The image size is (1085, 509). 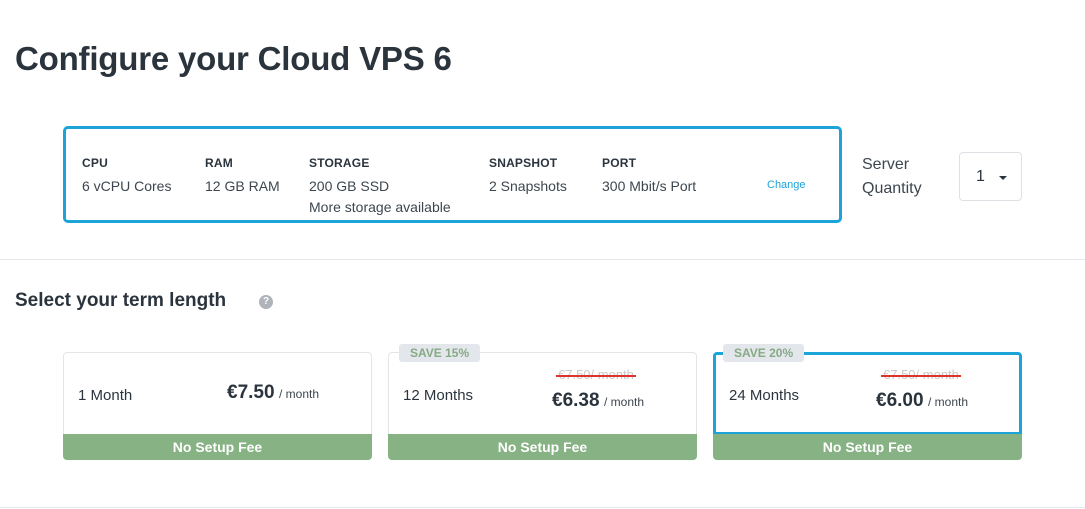 I want to click on term-card-body: 1 Month €7.50 / month, so click(x=217, y=393).